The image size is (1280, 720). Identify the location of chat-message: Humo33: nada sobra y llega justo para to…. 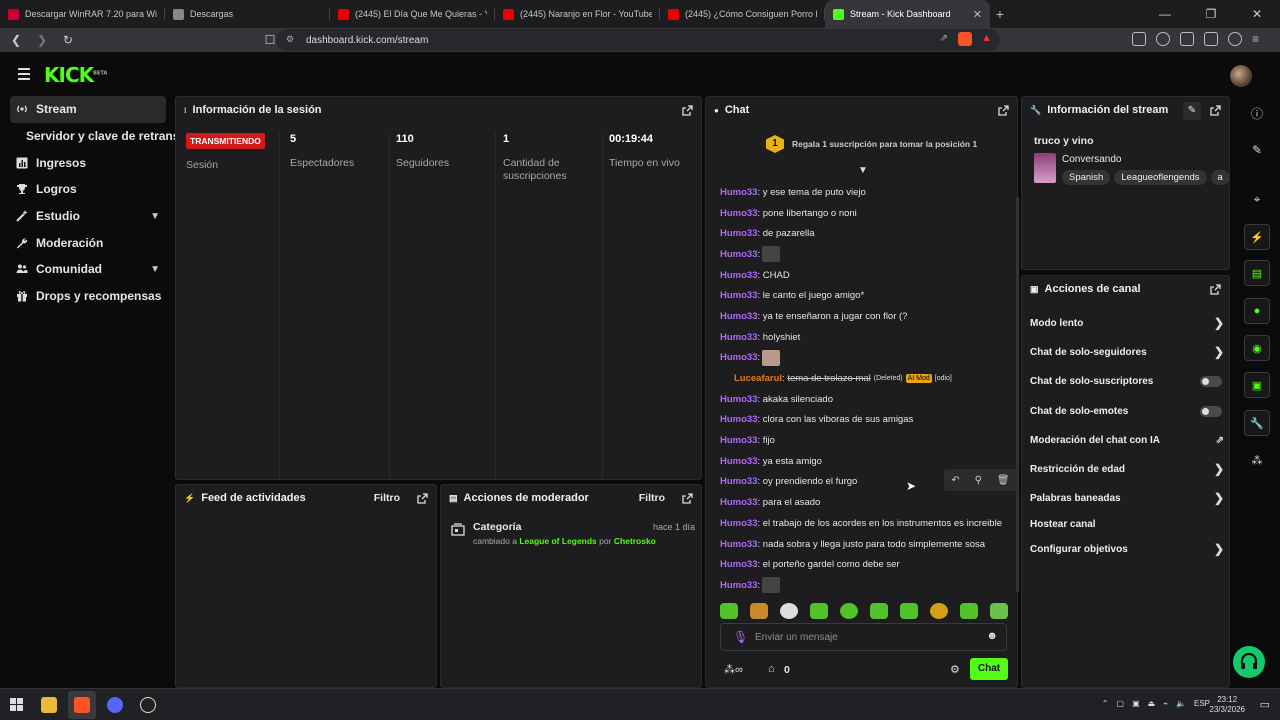
(865, 544).